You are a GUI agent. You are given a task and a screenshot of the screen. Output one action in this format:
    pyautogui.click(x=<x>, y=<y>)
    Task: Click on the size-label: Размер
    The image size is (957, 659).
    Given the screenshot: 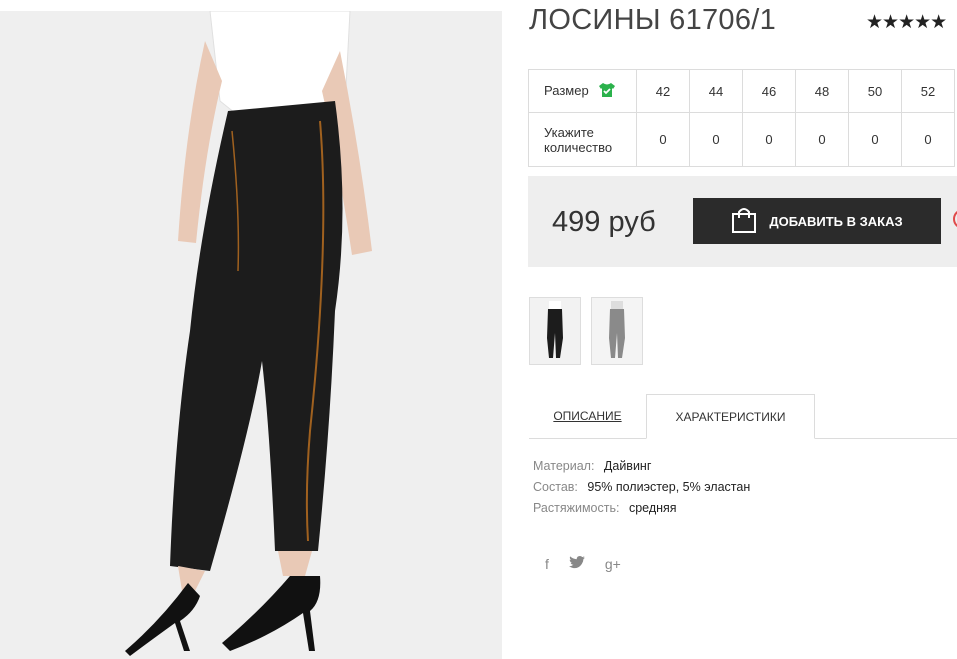 What is the action you would take?
    pyautogui.click(x=566, y=90)
    